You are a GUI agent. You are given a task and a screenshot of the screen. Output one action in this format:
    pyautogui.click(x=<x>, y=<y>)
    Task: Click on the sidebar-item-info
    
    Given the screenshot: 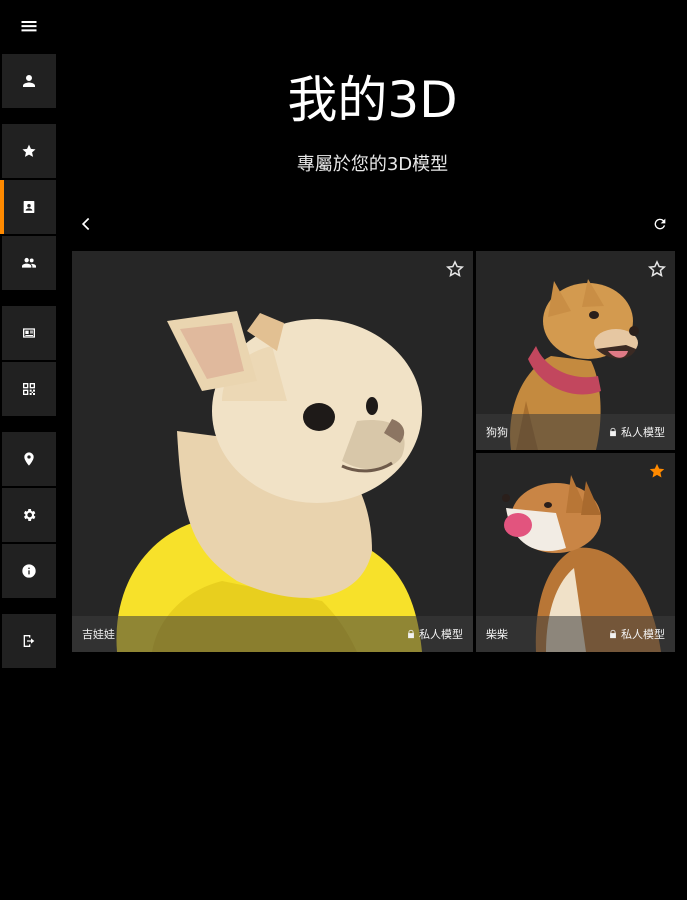 What is the action you would take?
    pyautogui.click(x=29, y=571)
    